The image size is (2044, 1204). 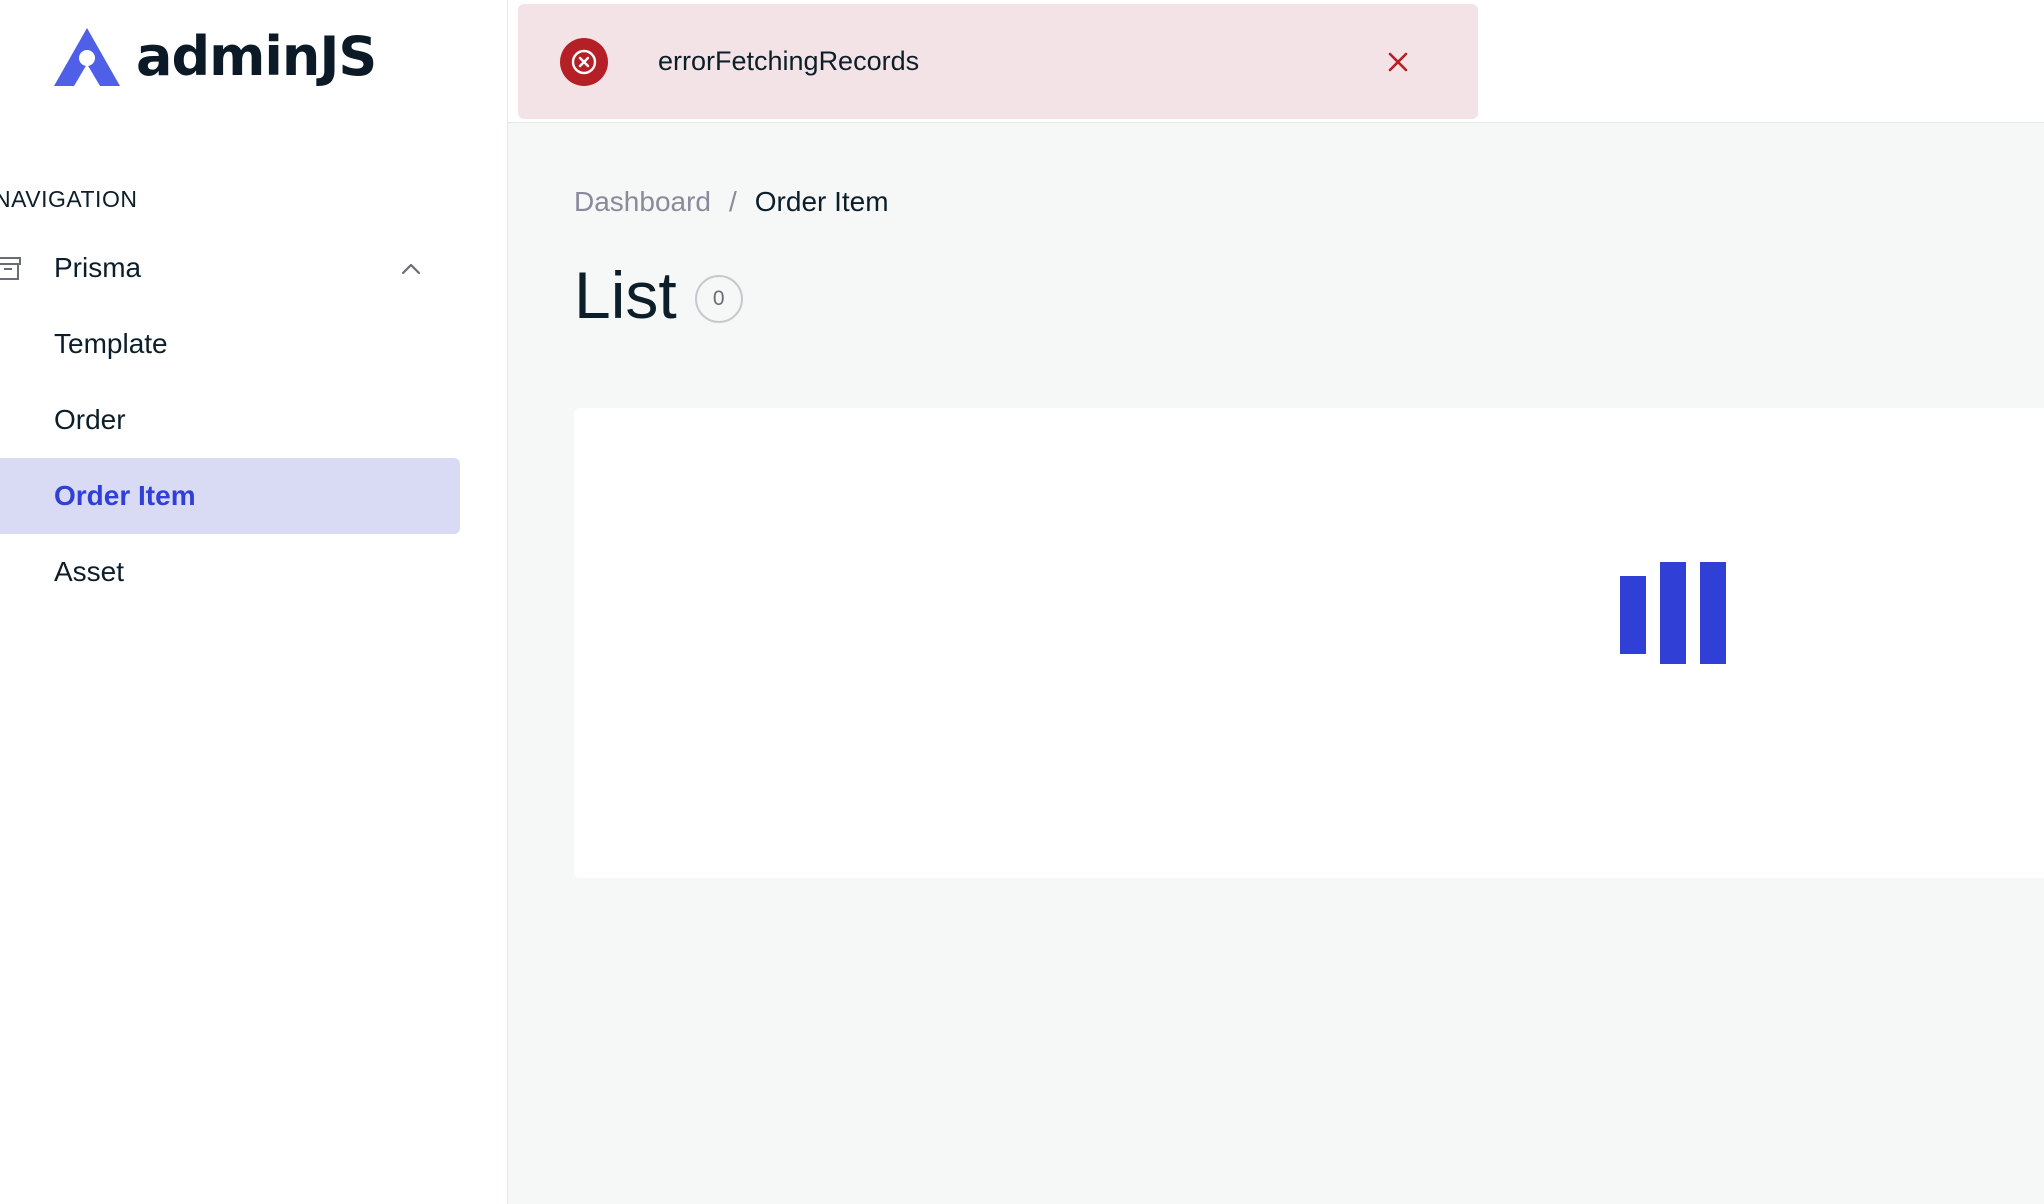 What do you see at coordinates (256, 56) in the screenshot?
I see `brand-name: adminJS` at bounding box center [256, 56].